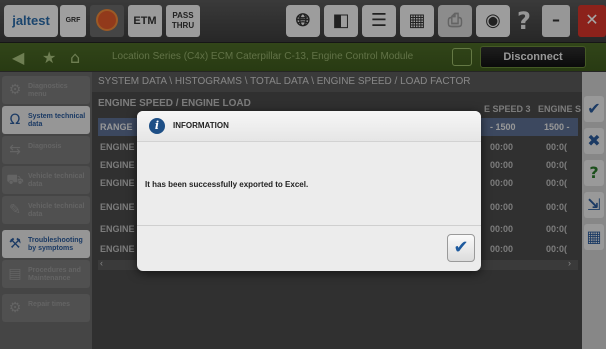 Image resolution: width=606 pixels, height=349 pixels. What do you see at coordinates (157, 126) in the screenshot?
I see `info-icon: i` at bounding box center [157, 126].